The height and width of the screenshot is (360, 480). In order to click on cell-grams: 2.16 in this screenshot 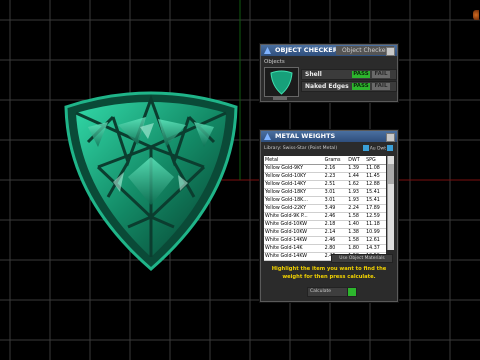, I will do `click(335, 168)`.